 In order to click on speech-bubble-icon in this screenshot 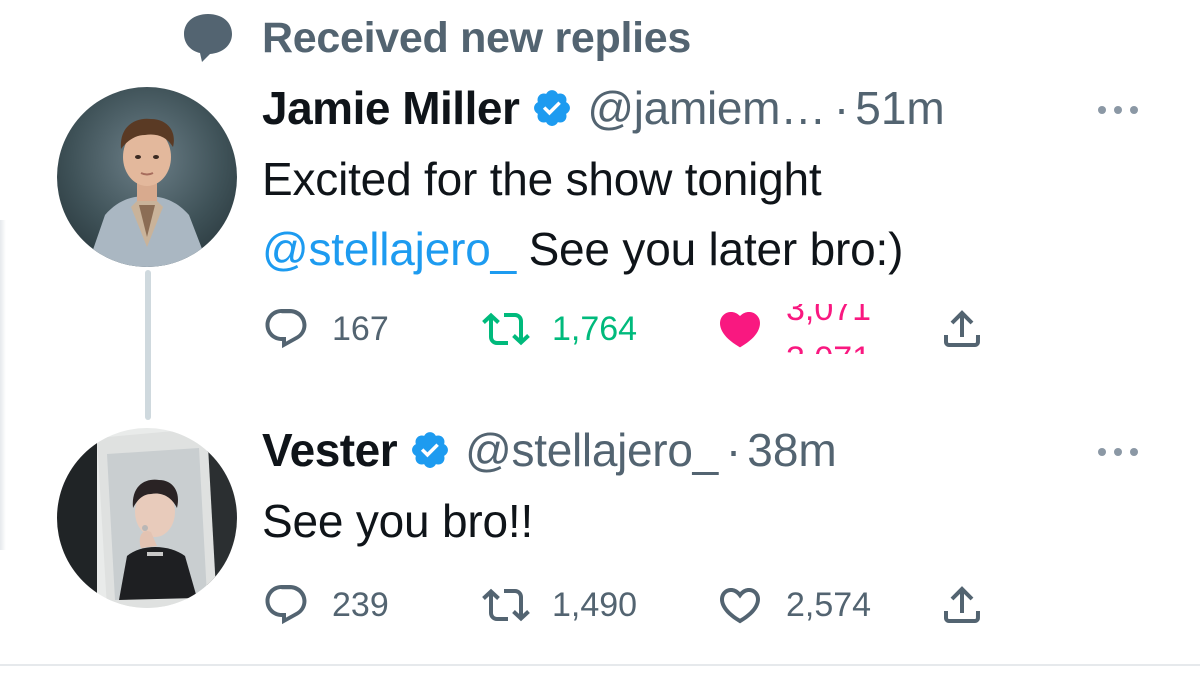, I will do `click(208, 38)`.